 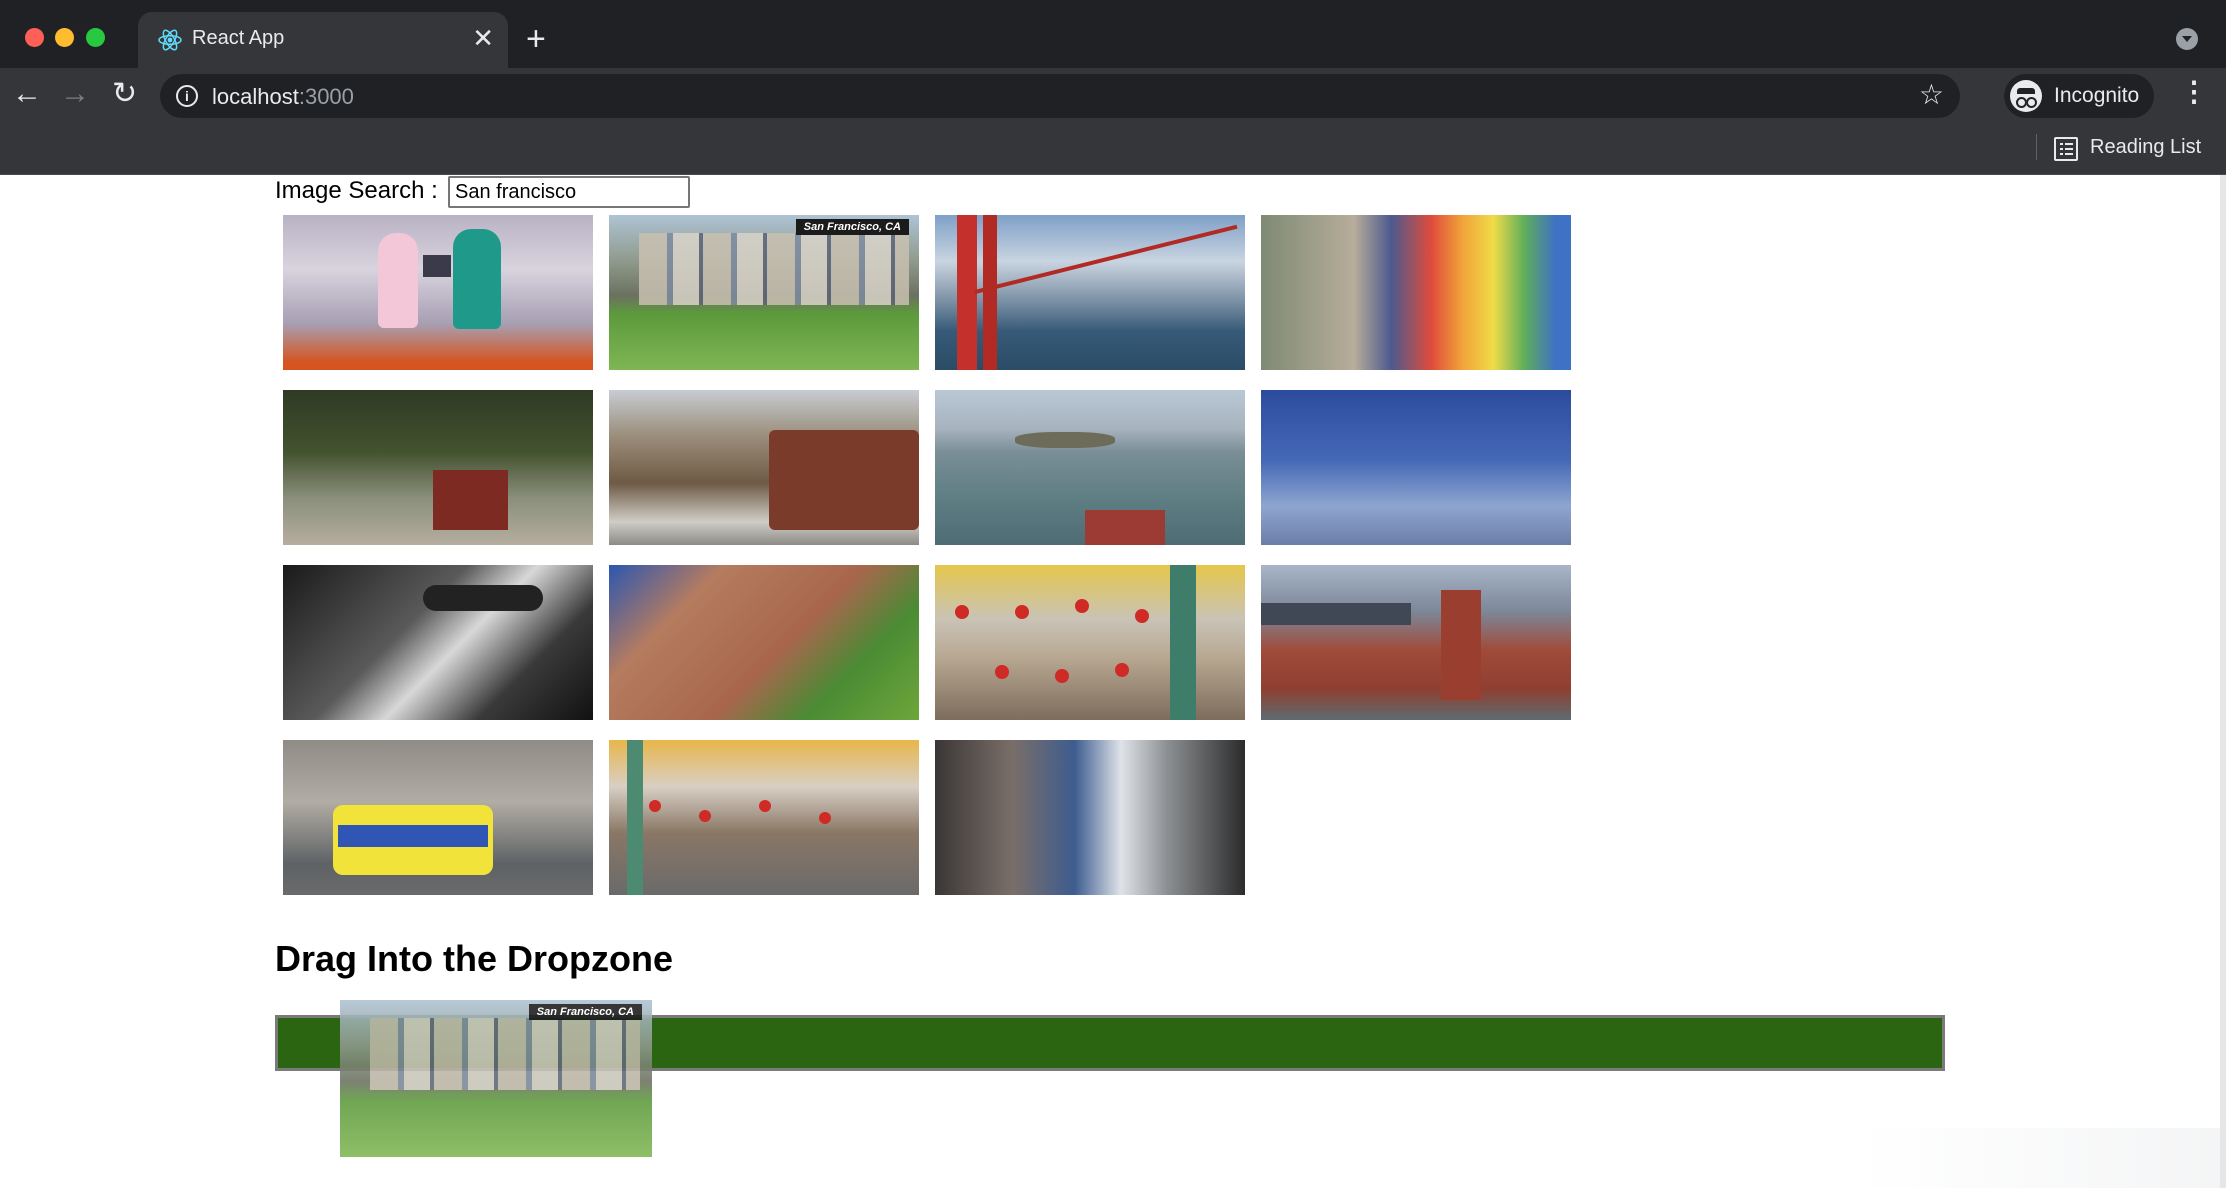 What do you see at coordinates (569, 192) in the screenshot?
I see `image-search-input` at bounding box center [569, 192].